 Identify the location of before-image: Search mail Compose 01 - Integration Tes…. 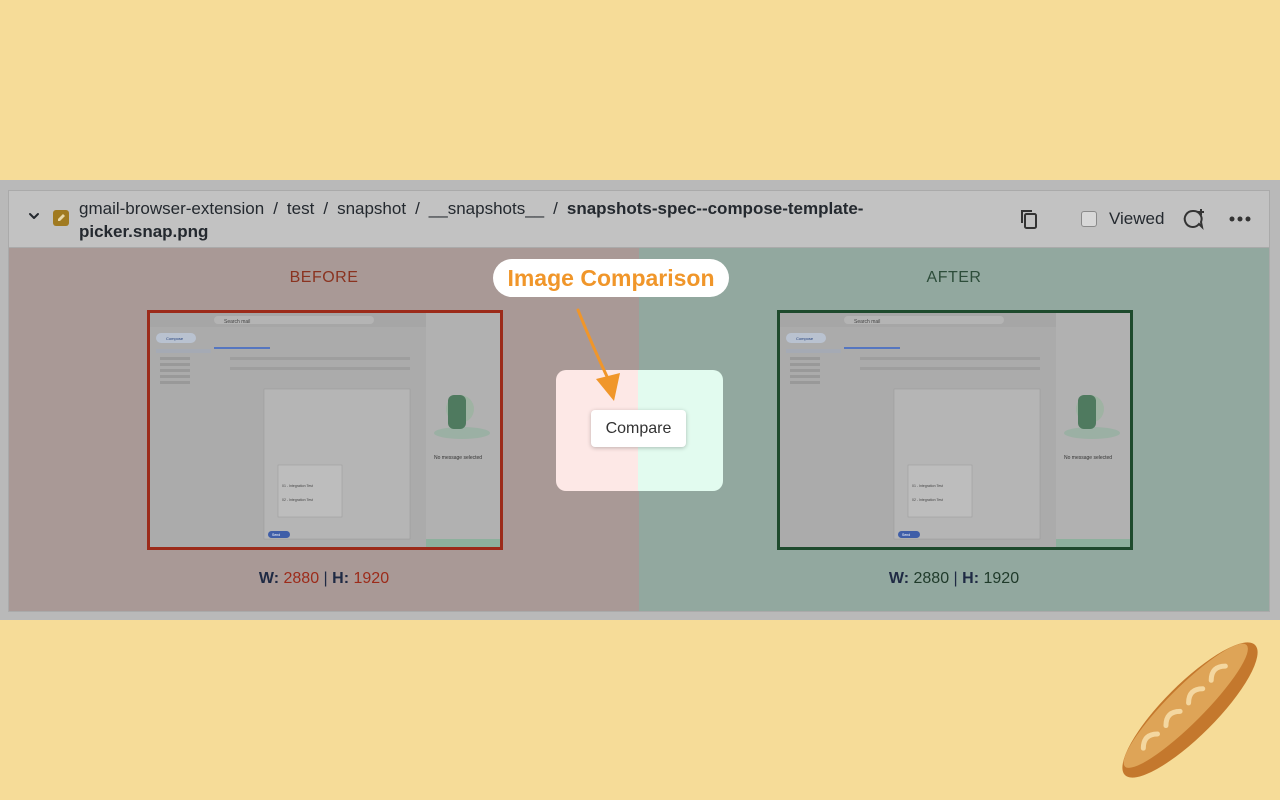
(325, 430).